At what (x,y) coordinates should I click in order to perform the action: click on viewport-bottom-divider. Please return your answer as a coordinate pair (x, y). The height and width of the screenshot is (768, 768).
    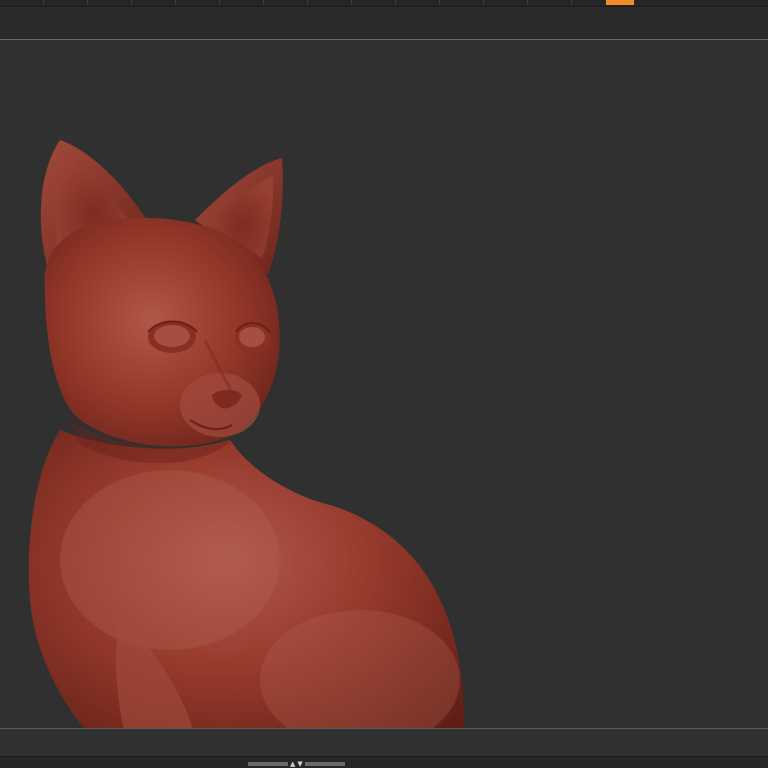
    Looking at the image, I should click on (384, 728).